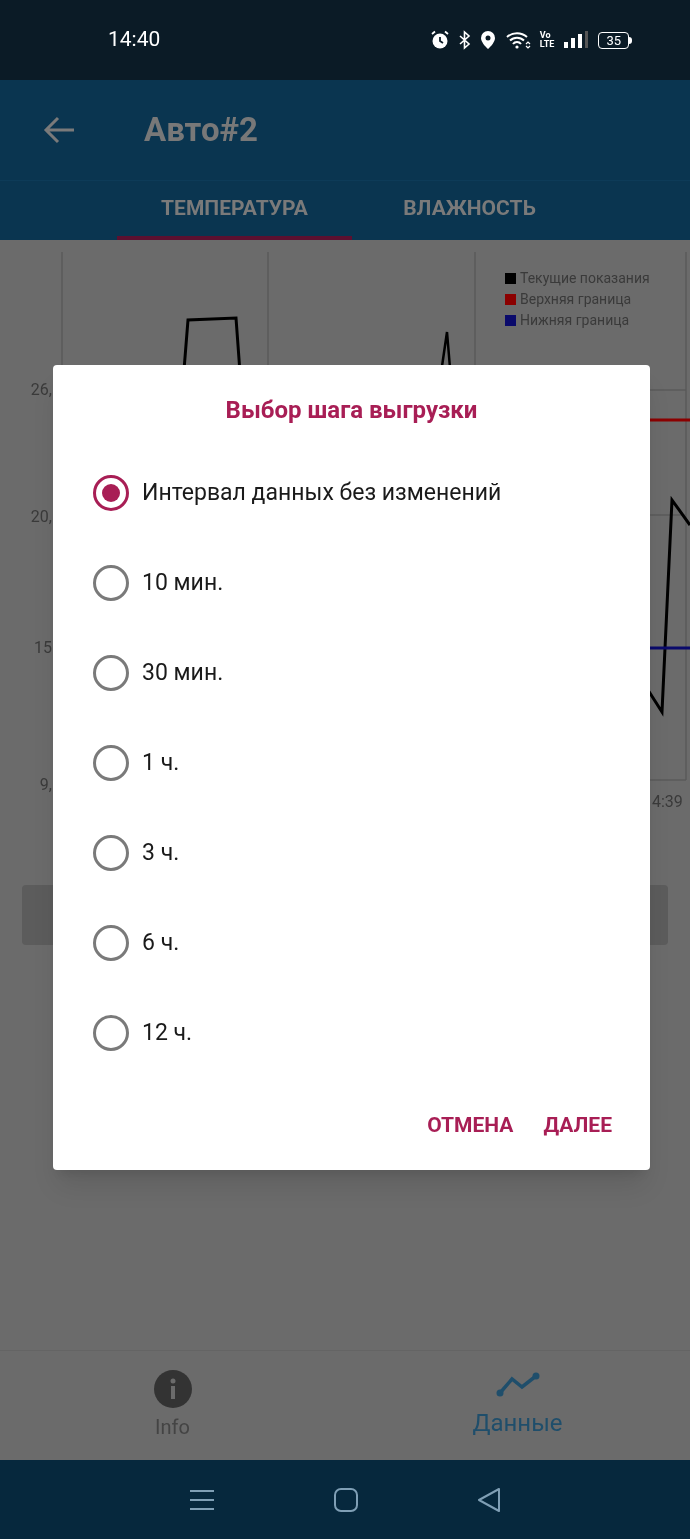  Describe the element at coordinates (517, 40) in the screenshot. I see `wifi-icon` at that location.